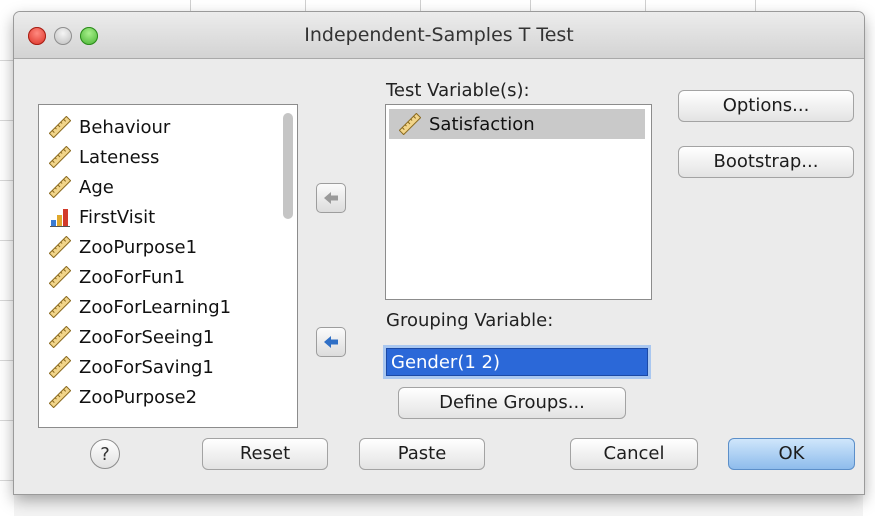 This screenshot has height=516, width=875. Describe the element at coordinates (7, 258) in the screenshot. I see `background-row-strip` at that location.